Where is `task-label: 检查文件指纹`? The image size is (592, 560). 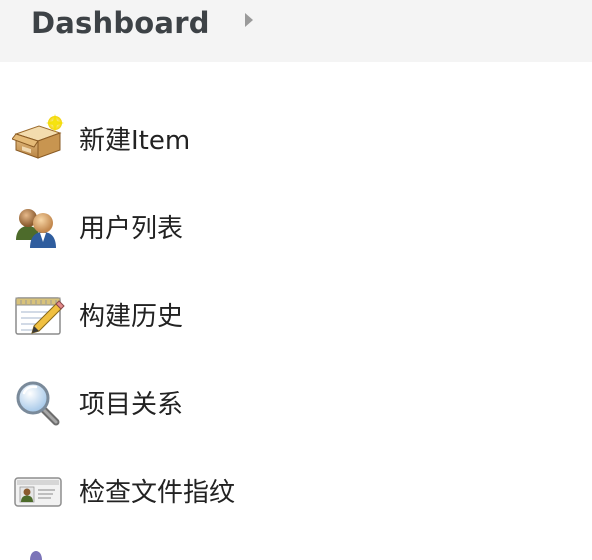
task-label: 检查文件指纹 is located at coordinates (157, 493).